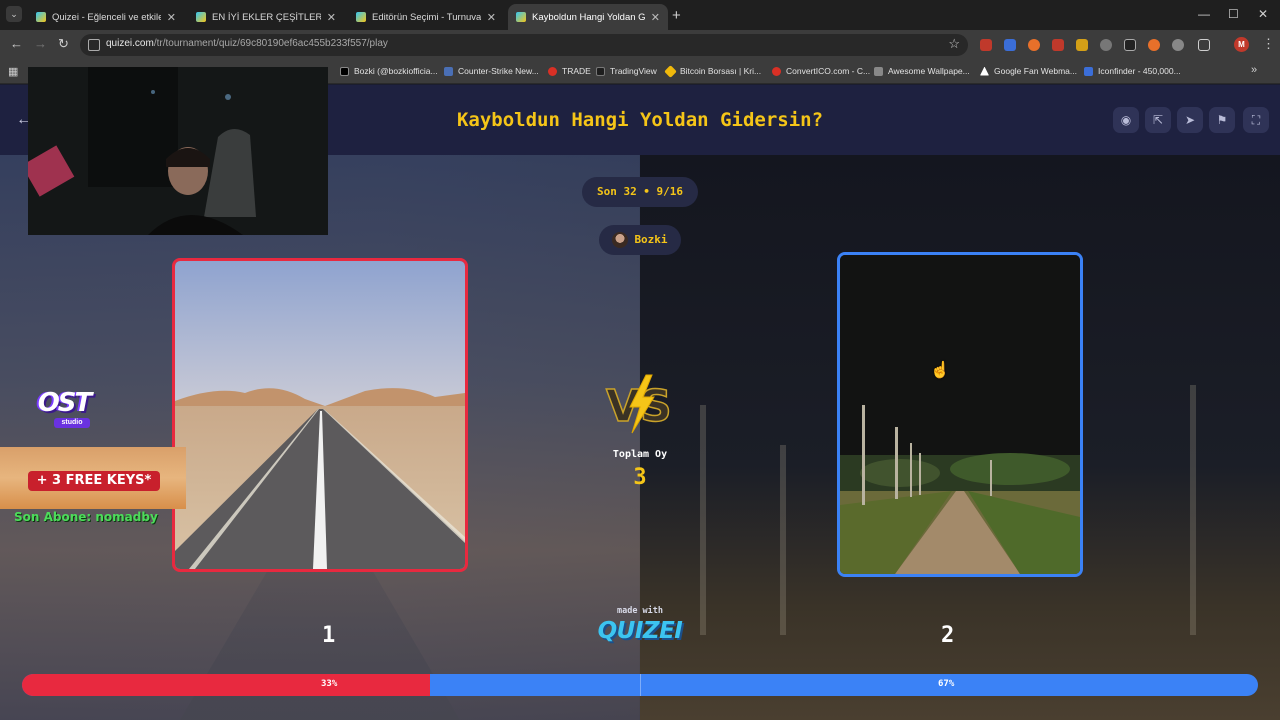 The width and height of the screenshot is (1280, 720). Describe the element at coordinates (640, 192) in the screenshot. I see `round-badge: Son 32 • 9/16` at that location.